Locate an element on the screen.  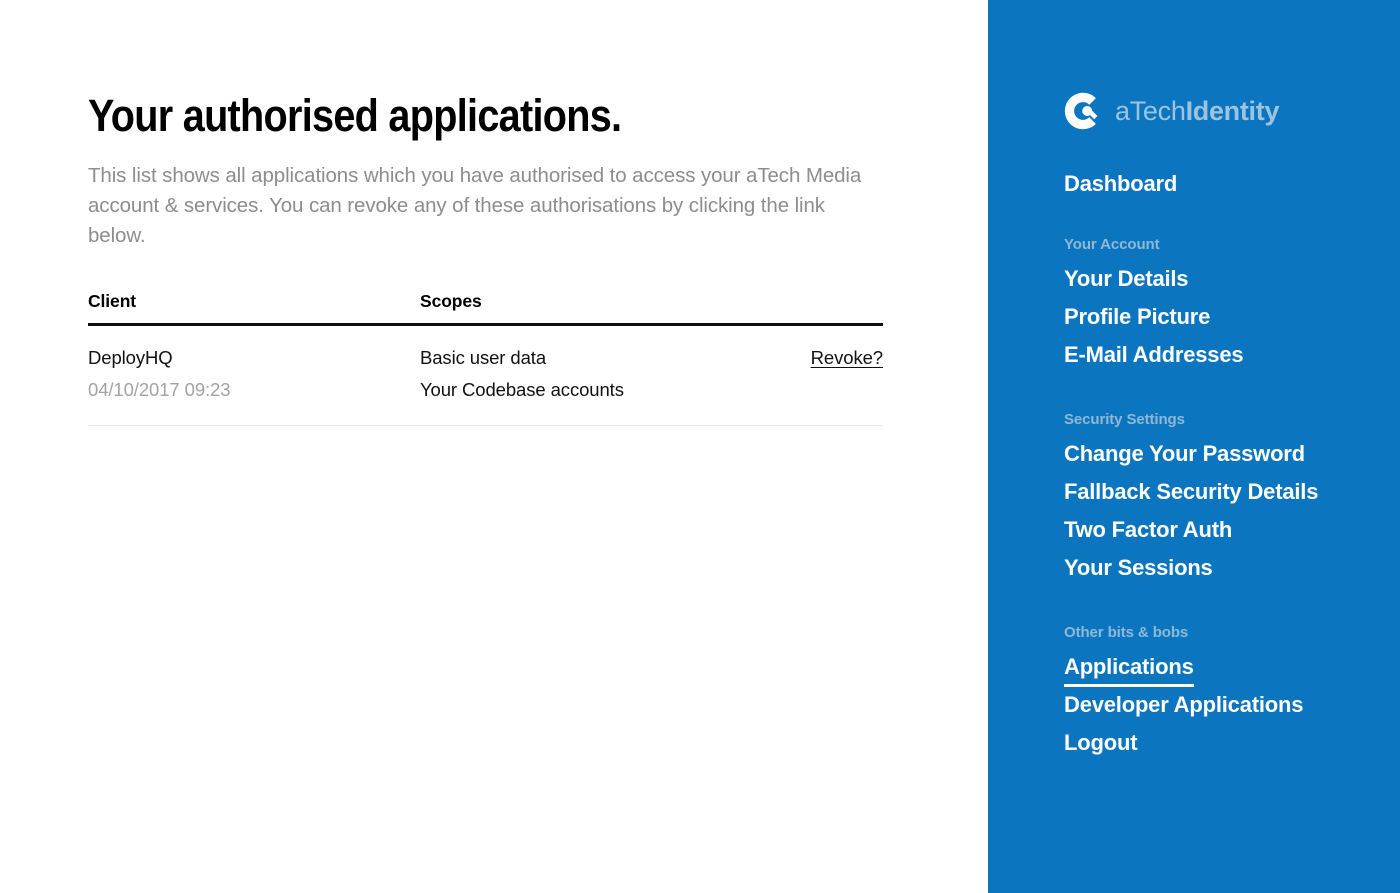
sidebar-item-dashboard: Dashboard is located at coordinates (1120, 184).